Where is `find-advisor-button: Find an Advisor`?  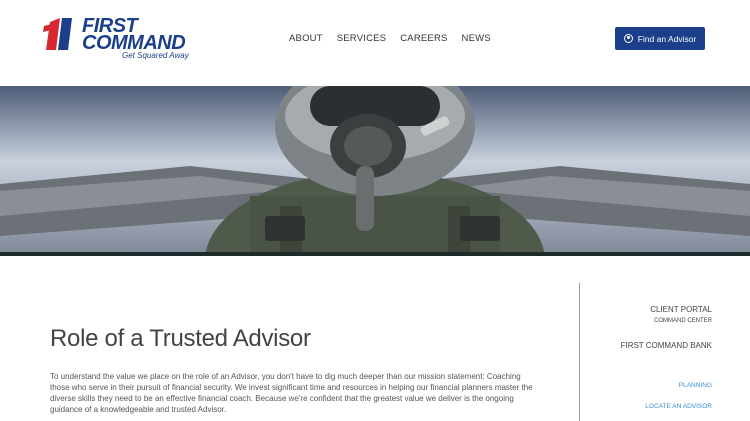
find-advisor-button: Find an Advisor is located at coordinates (660, 38).